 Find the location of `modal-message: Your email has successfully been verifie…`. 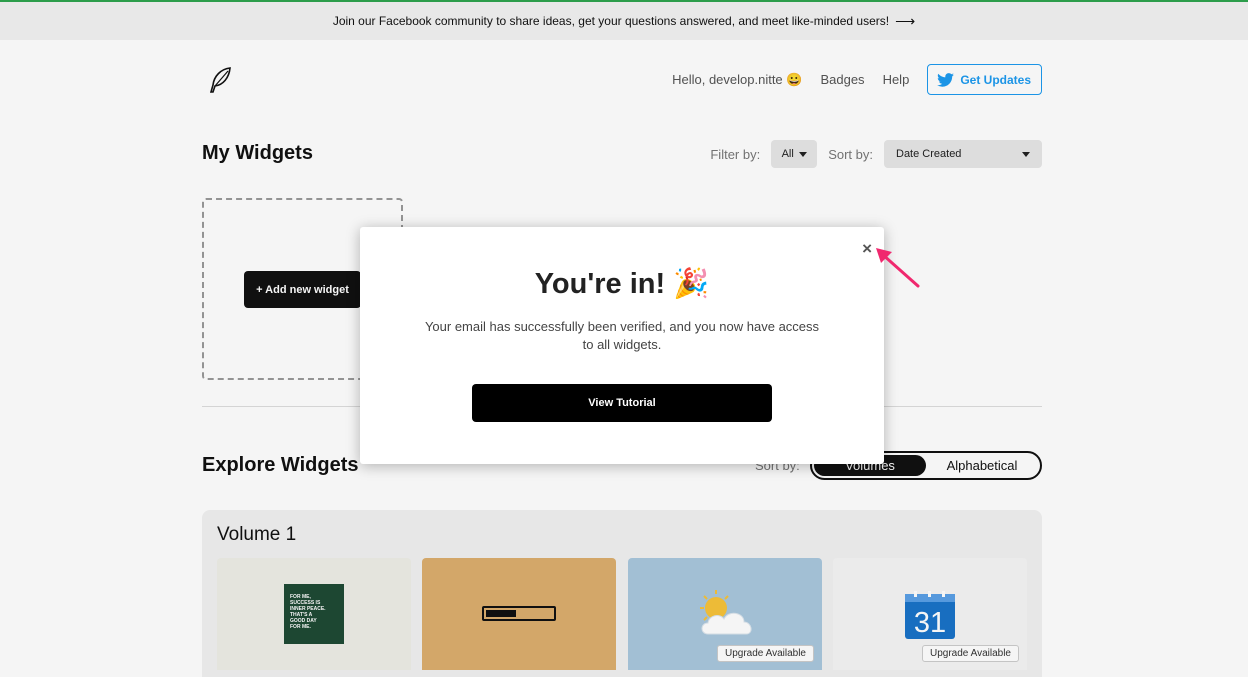

modal-message: Your email has successfully been verifie… is located at coordinates (622, 335).